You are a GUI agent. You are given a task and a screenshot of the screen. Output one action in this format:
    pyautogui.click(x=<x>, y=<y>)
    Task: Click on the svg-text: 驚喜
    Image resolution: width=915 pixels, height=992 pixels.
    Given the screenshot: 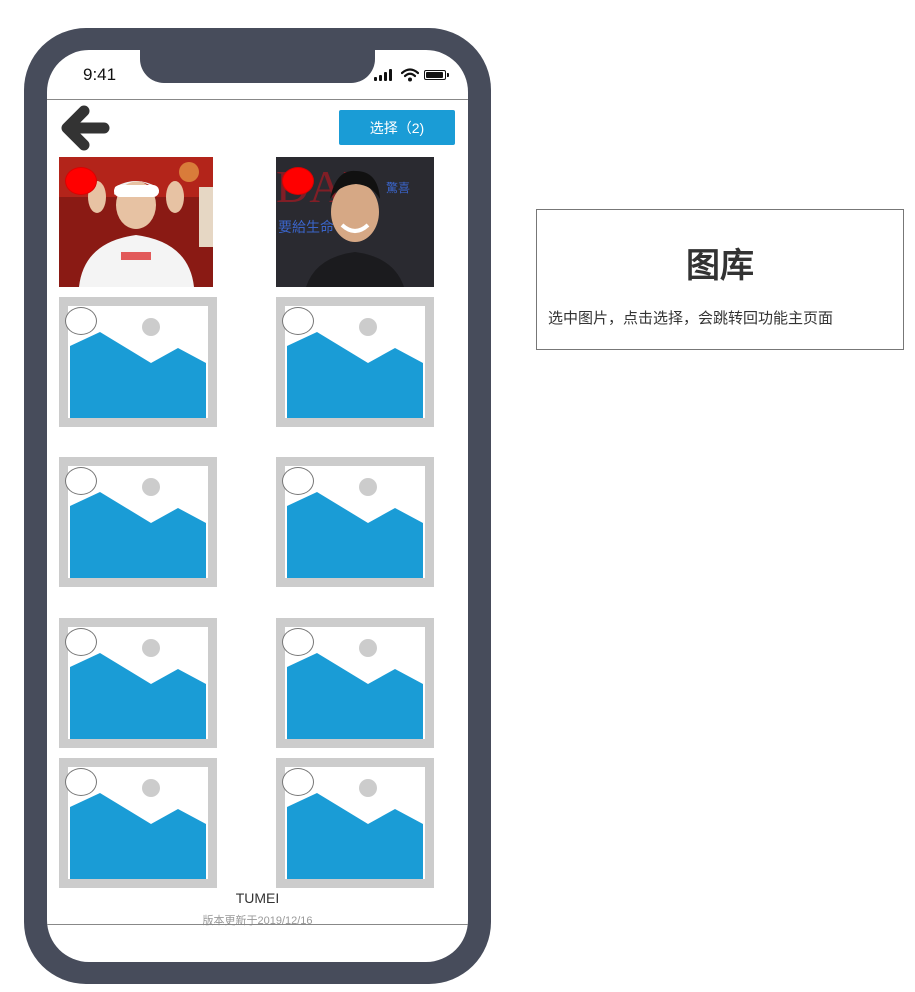 What is the action you would take?
    pyautogui.click(x=398, y=187)
    